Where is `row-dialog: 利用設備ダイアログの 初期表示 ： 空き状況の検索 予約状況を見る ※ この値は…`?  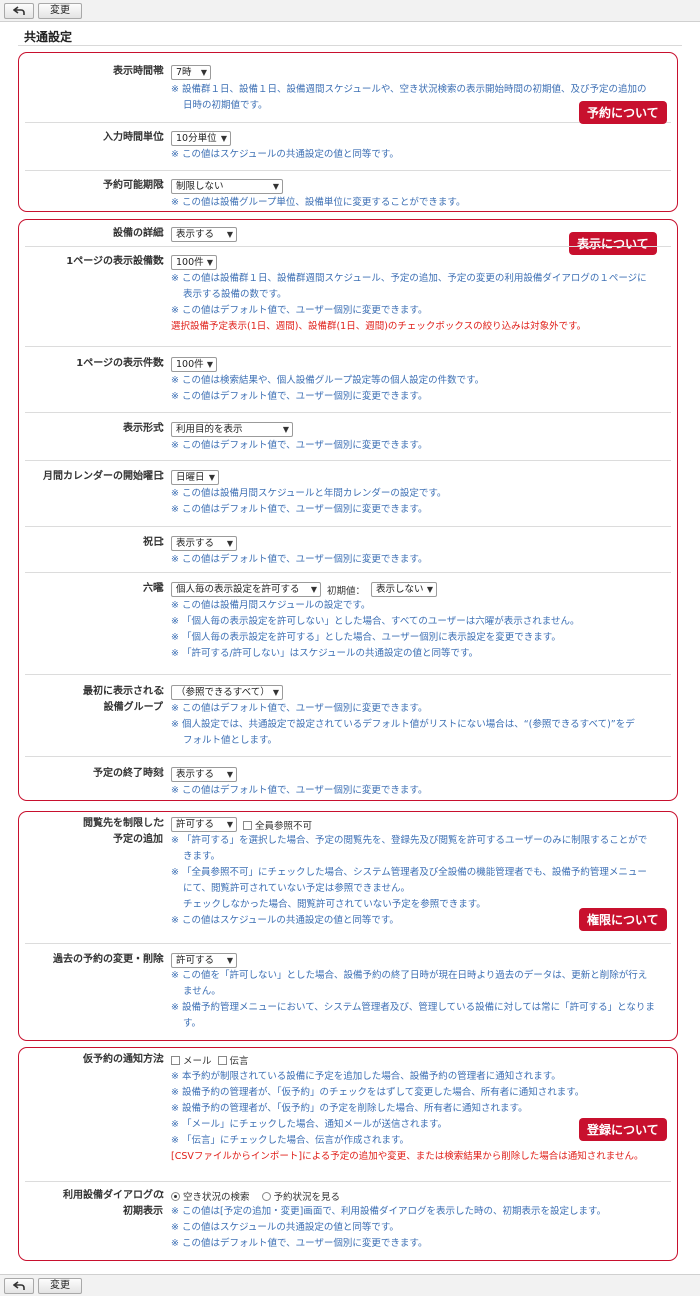 row-dialog: 利用設備ダイアログの 初期表示 ： 空き状況の検索 予約状況を見る ※ この値は… is located at coordinates (335, 1219).